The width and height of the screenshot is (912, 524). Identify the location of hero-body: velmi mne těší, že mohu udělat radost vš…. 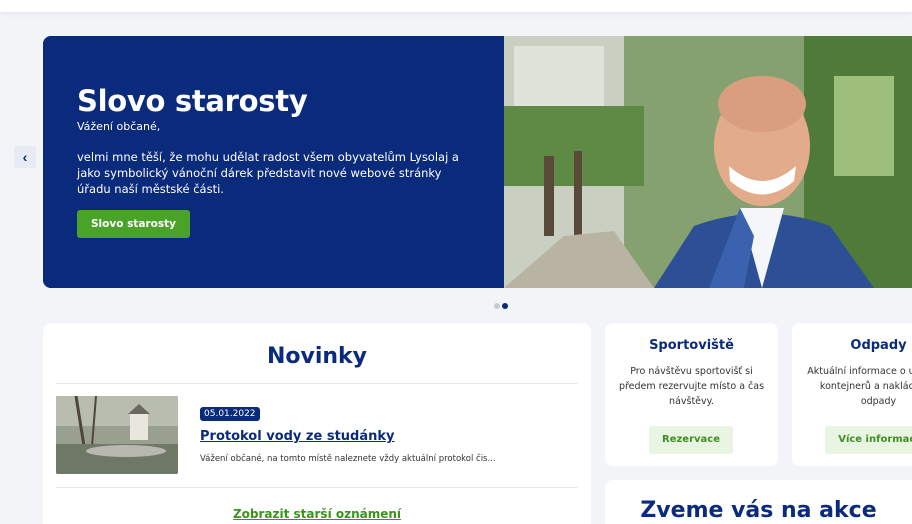
(268, 173).